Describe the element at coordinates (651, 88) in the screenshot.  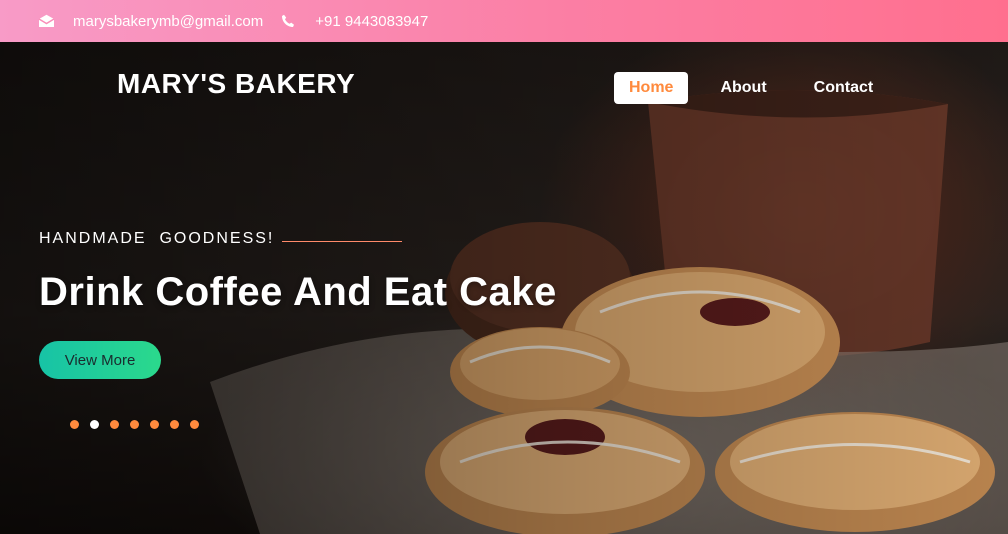
I see `nav-home: Home` at that location.